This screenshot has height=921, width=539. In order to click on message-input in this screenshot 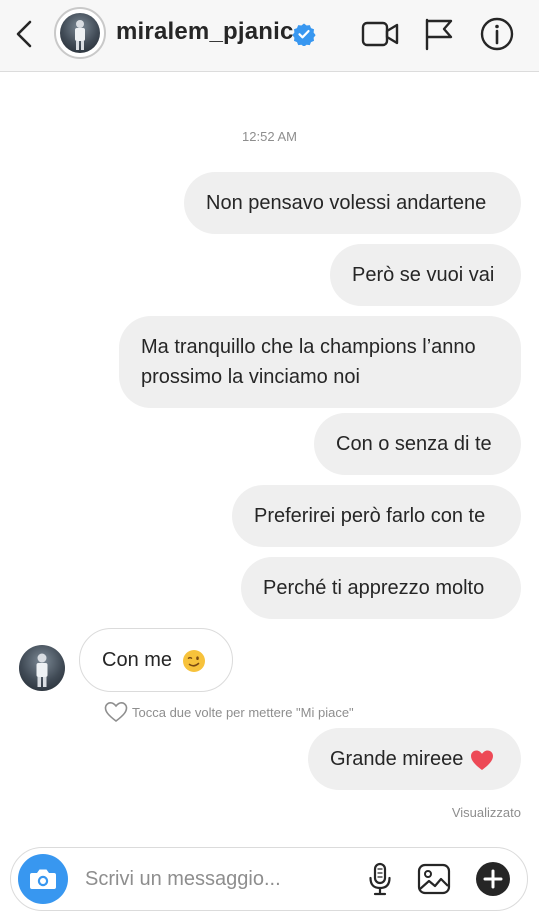, I will do `click(220, 879)`.